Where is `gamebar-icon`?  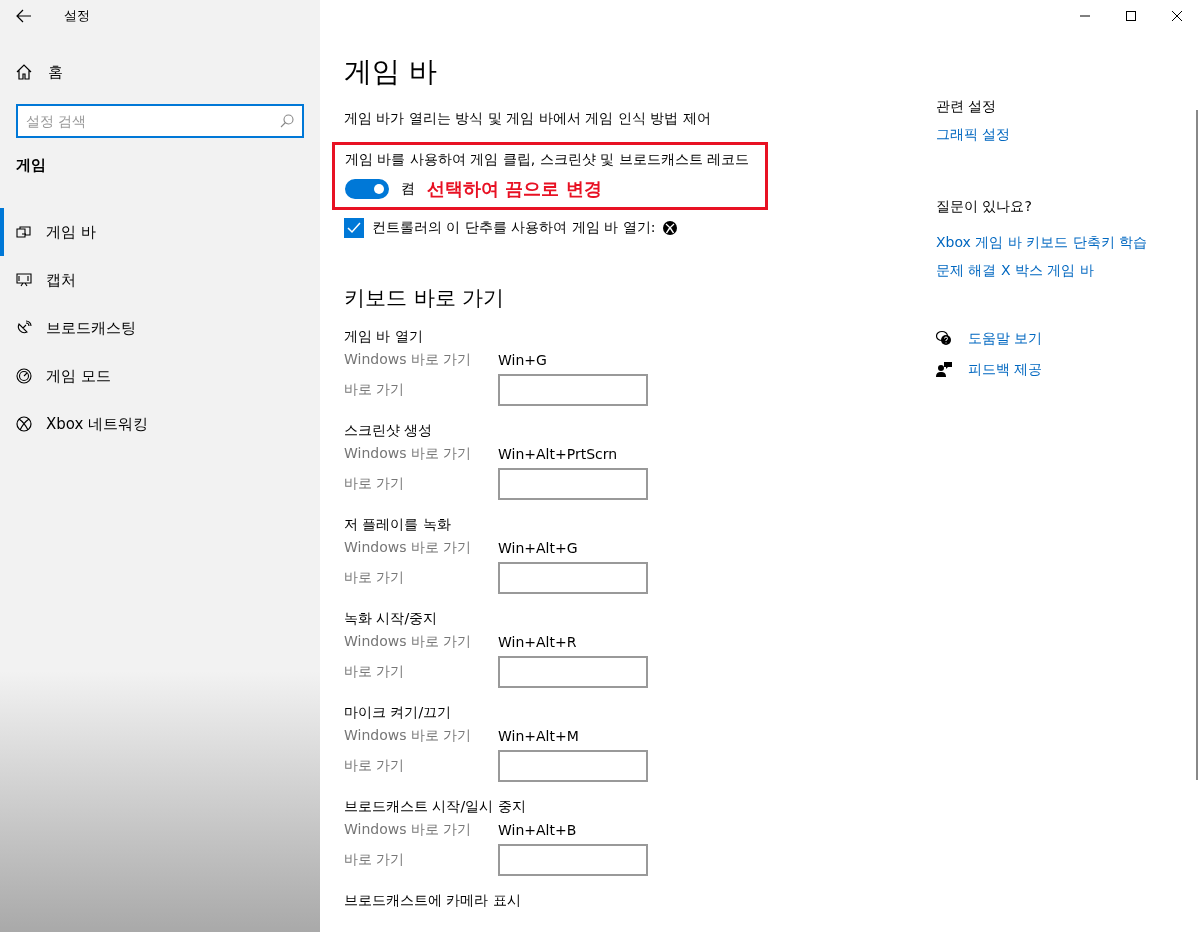
gamebar-icon is located at coordinates (24, 232).